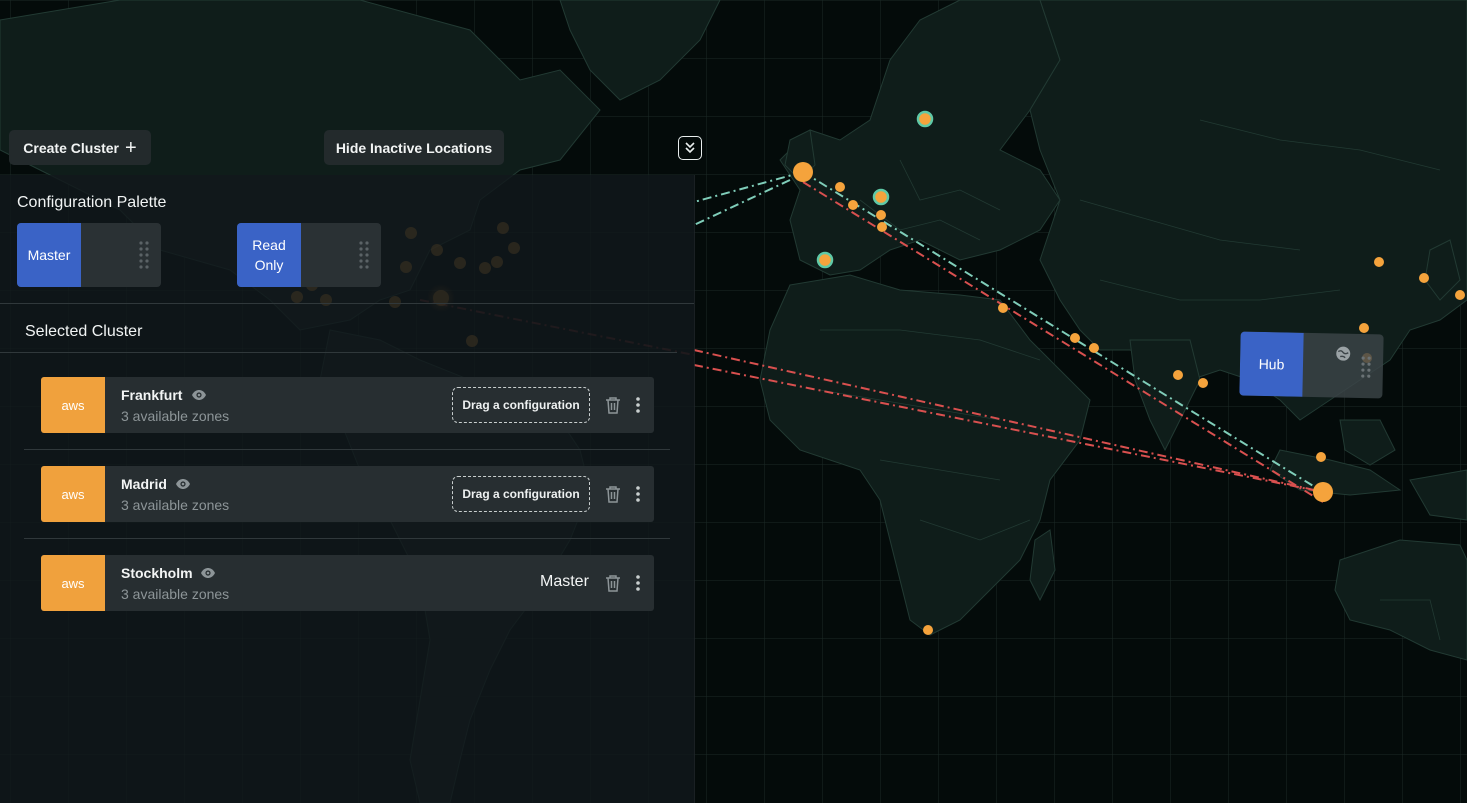  I want to click on hub-config-card: Hub, so click(1311, 365).